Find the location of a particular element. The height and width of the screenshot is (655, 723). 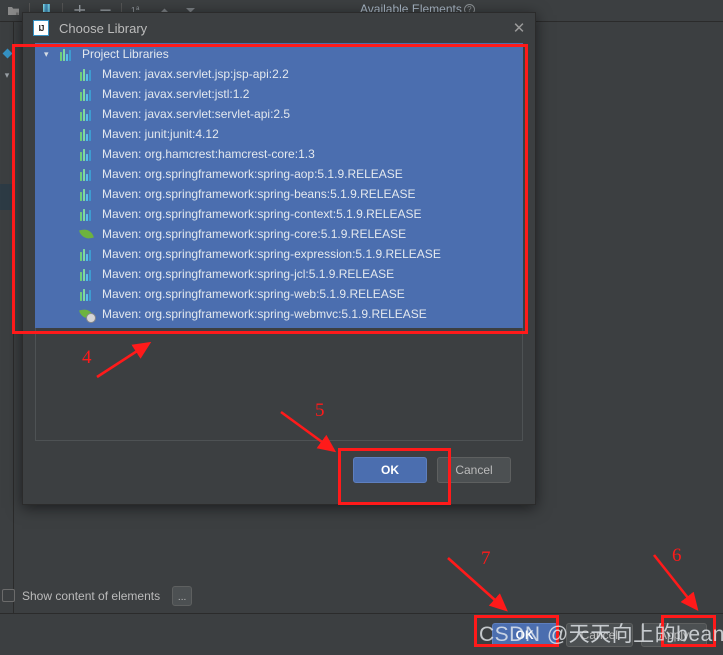

csdn-watermark: CSDN @天天向上的bean is located at coordinates (601, 634).